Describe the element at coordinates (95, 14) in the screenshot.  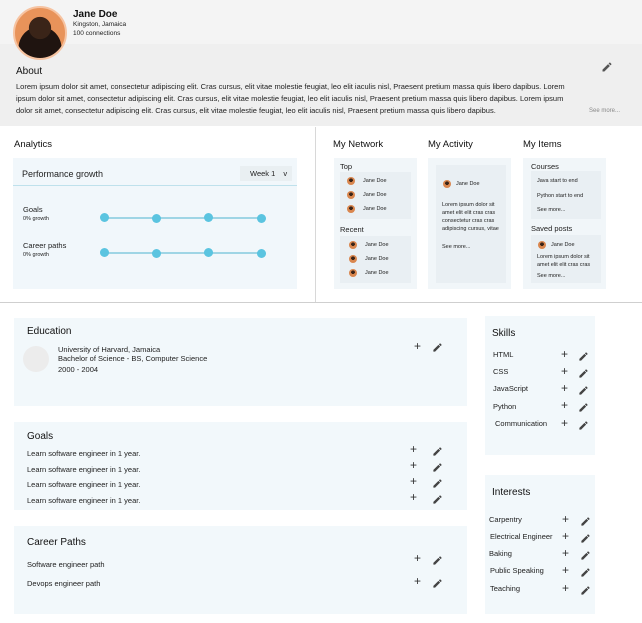
I see `profile-name: Jane Doe` at that location.